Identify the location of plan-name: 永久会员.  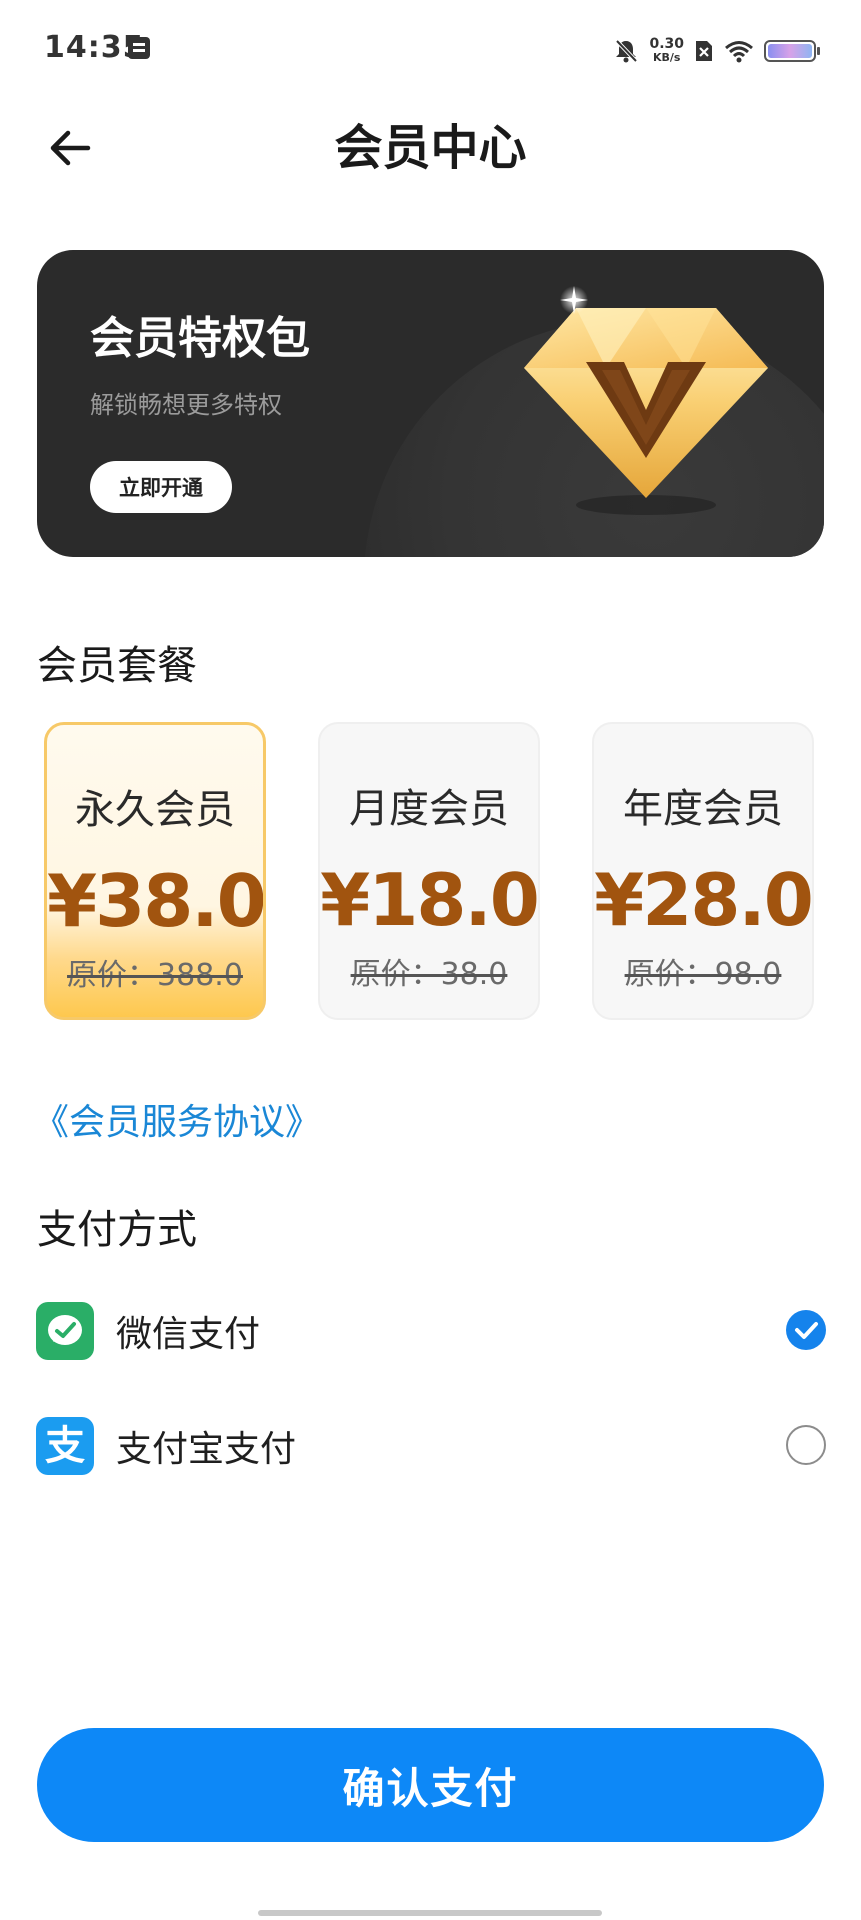
(155, 810).